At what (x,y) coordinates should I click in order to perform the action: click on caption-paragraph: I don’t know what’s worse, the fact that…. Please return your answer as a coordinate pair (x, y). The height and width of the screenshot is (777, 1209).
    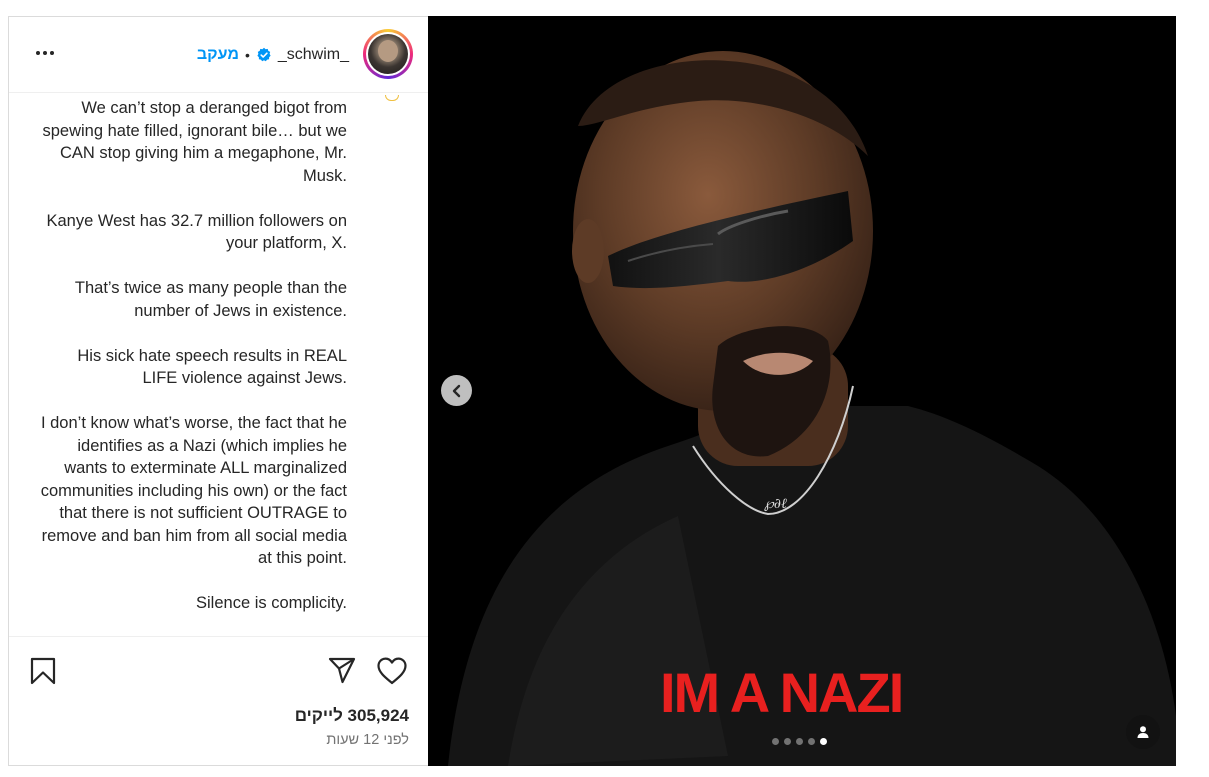
    Looking at the image, I should click on (193, 490).